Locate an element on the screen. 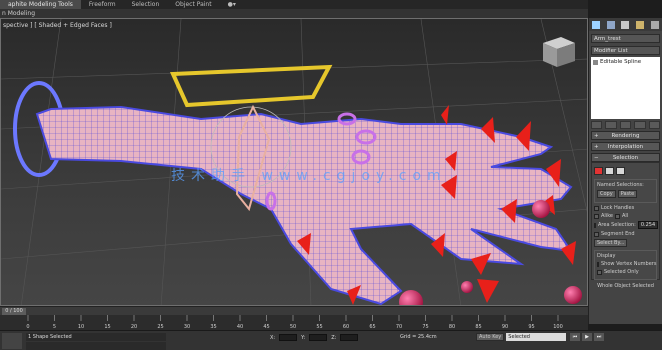 This screenshot has width=662, height=350. tab-object-paint: Object Paint is located at coordinates (193, 4).